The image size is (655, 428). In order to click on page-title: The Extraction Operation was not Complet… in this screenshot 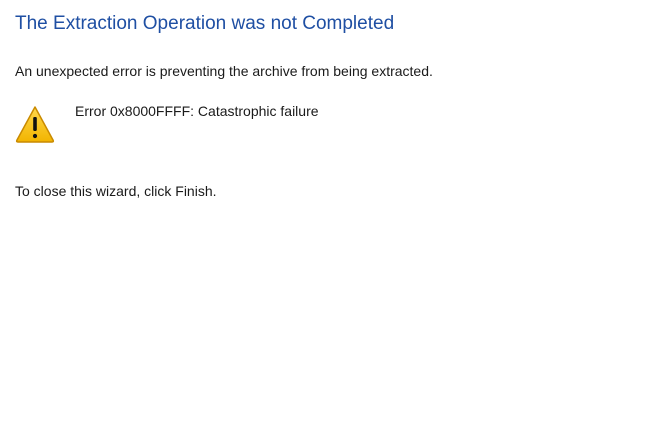, I will do `click(205, 23)`.